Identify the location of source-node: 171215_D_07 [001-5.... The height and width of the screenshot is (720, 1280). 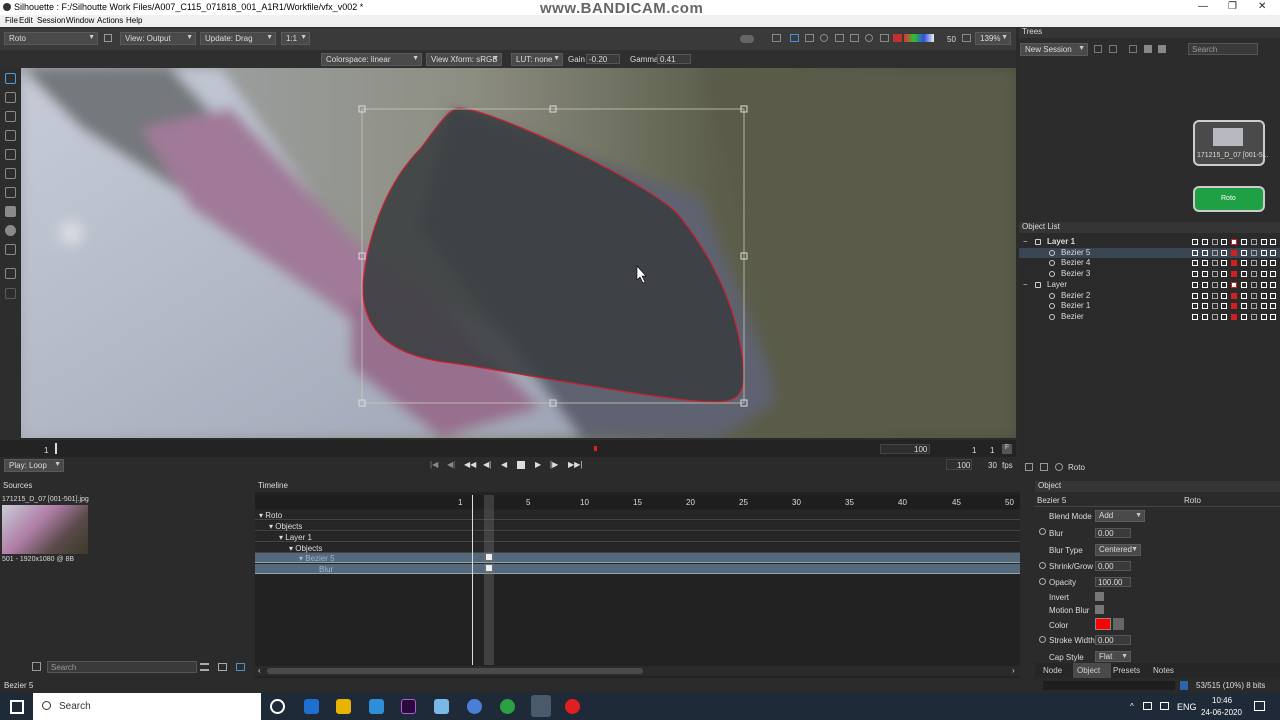
(1231, 143).